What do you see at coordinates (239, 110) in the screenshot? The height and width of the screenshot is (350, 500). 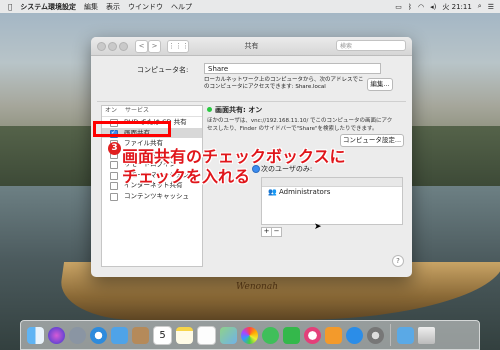 I see `status-text: 画面共有: オン` at bounding box center [239, 110].